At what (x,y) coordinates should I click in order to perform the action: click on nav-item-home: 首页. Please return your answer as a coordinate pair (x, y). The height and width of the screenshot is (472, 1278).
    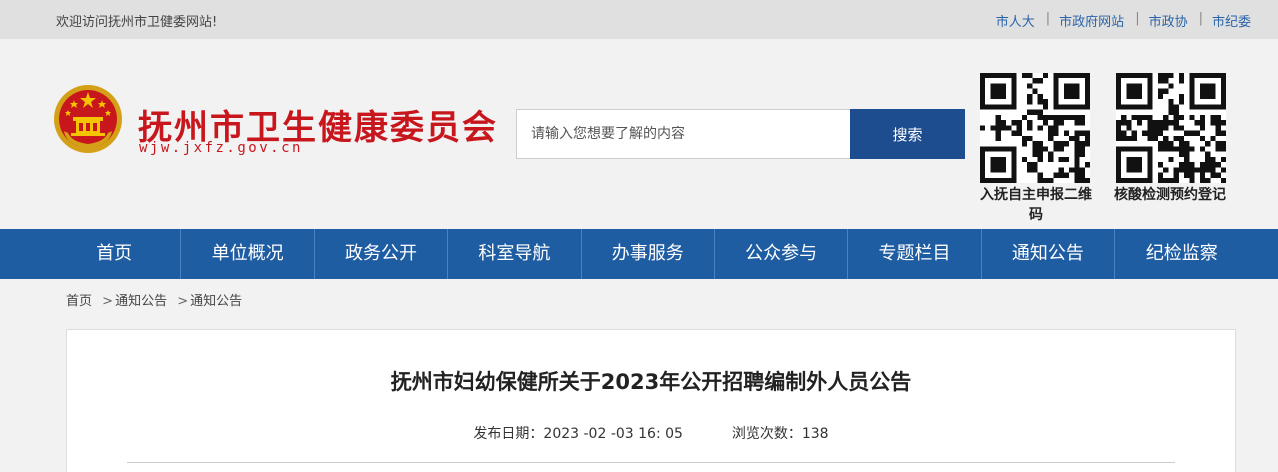
    Looking at the image, I should click on (115, 254).